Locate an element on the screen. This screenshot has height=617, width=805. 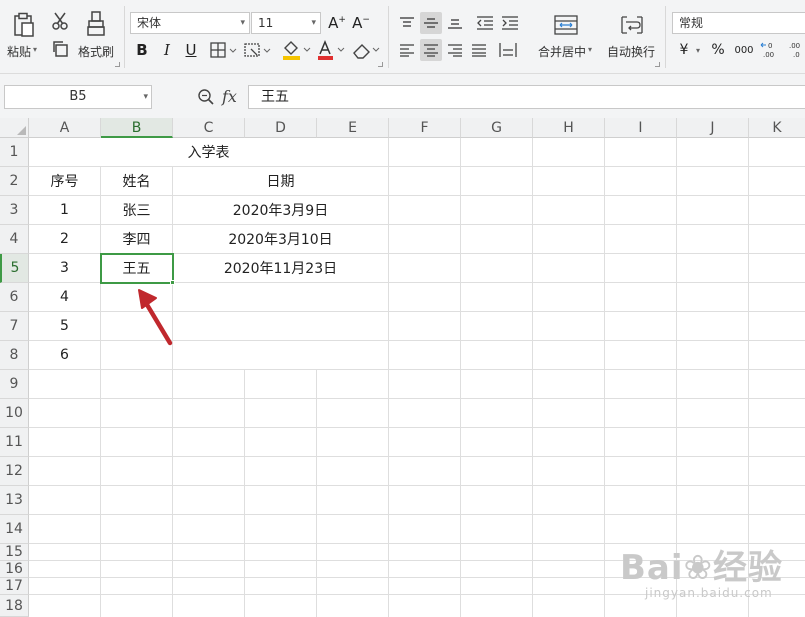
currency-dropdown-arrow: ▾ is located at coordinates (698, 50).